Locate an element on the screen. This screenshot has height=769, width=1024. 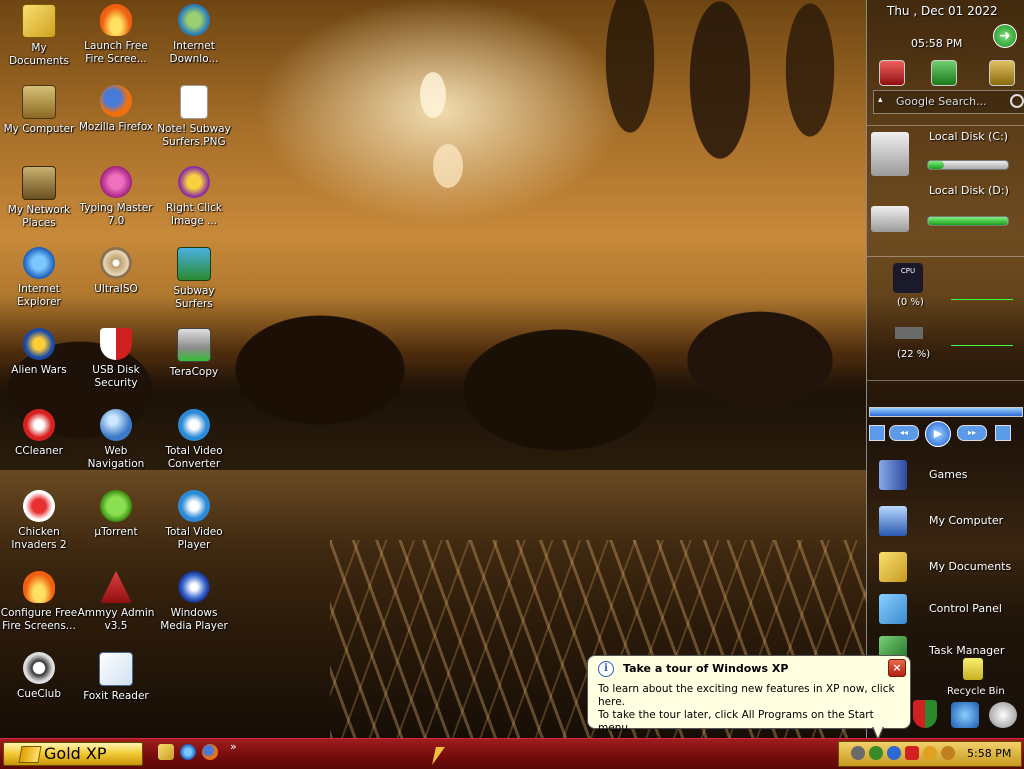
speaker-icon is located at coordinates (1003, 715).